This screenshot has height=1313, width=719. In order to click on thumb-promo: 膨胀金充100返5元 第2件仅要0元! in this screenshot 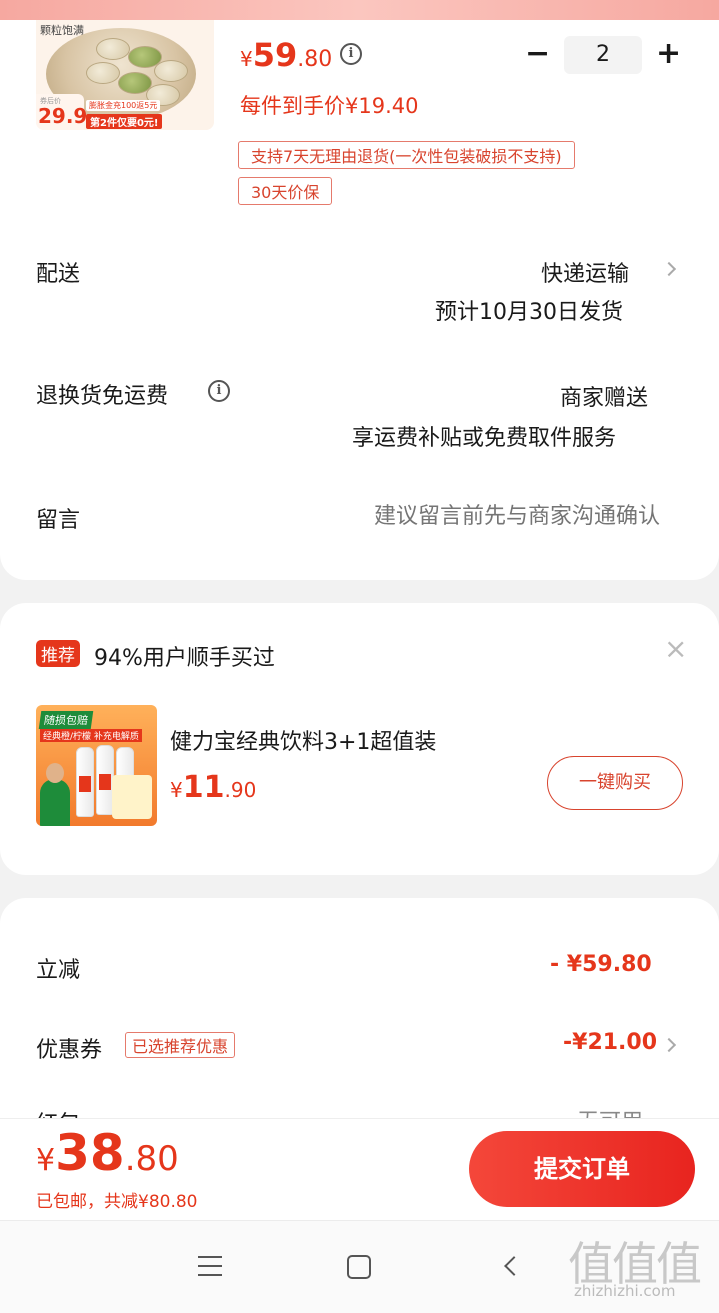, I will do `click(145, 114)`.